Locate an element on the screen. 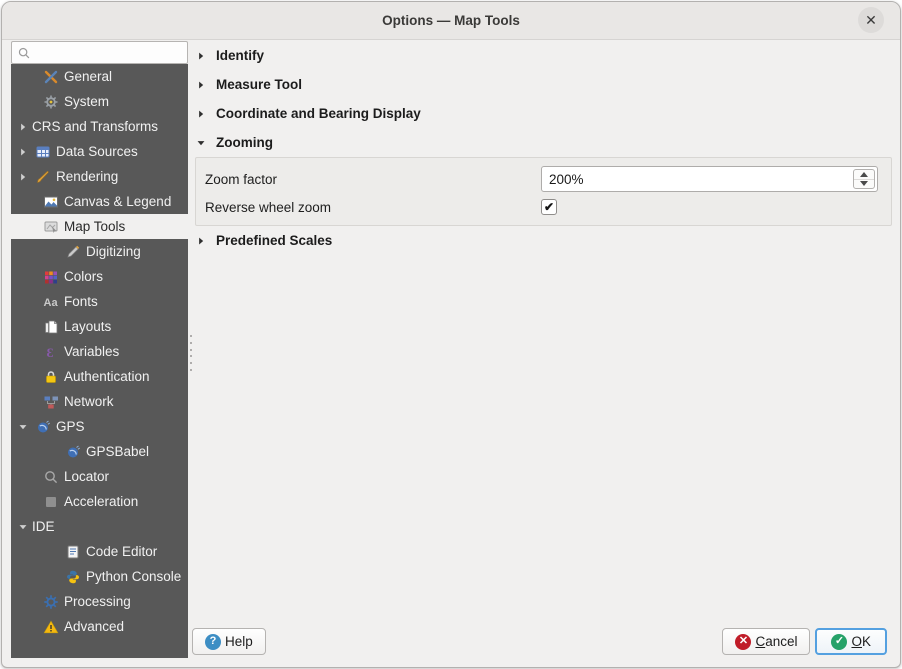 Image resolution: width=902 pixels, height=669 pixels. sidebar-item-variables: Ɛ Variables is located at coordinates (99, 351).